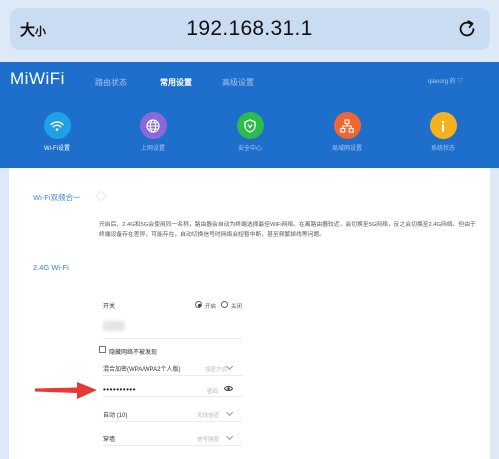 The image size is (499, 459). What do you see at coordinates (141, 368) in the screenshot?
I see `encryption-select: 混合加密(WPA/WPA2个人版)` at bounding box center [141, 368].